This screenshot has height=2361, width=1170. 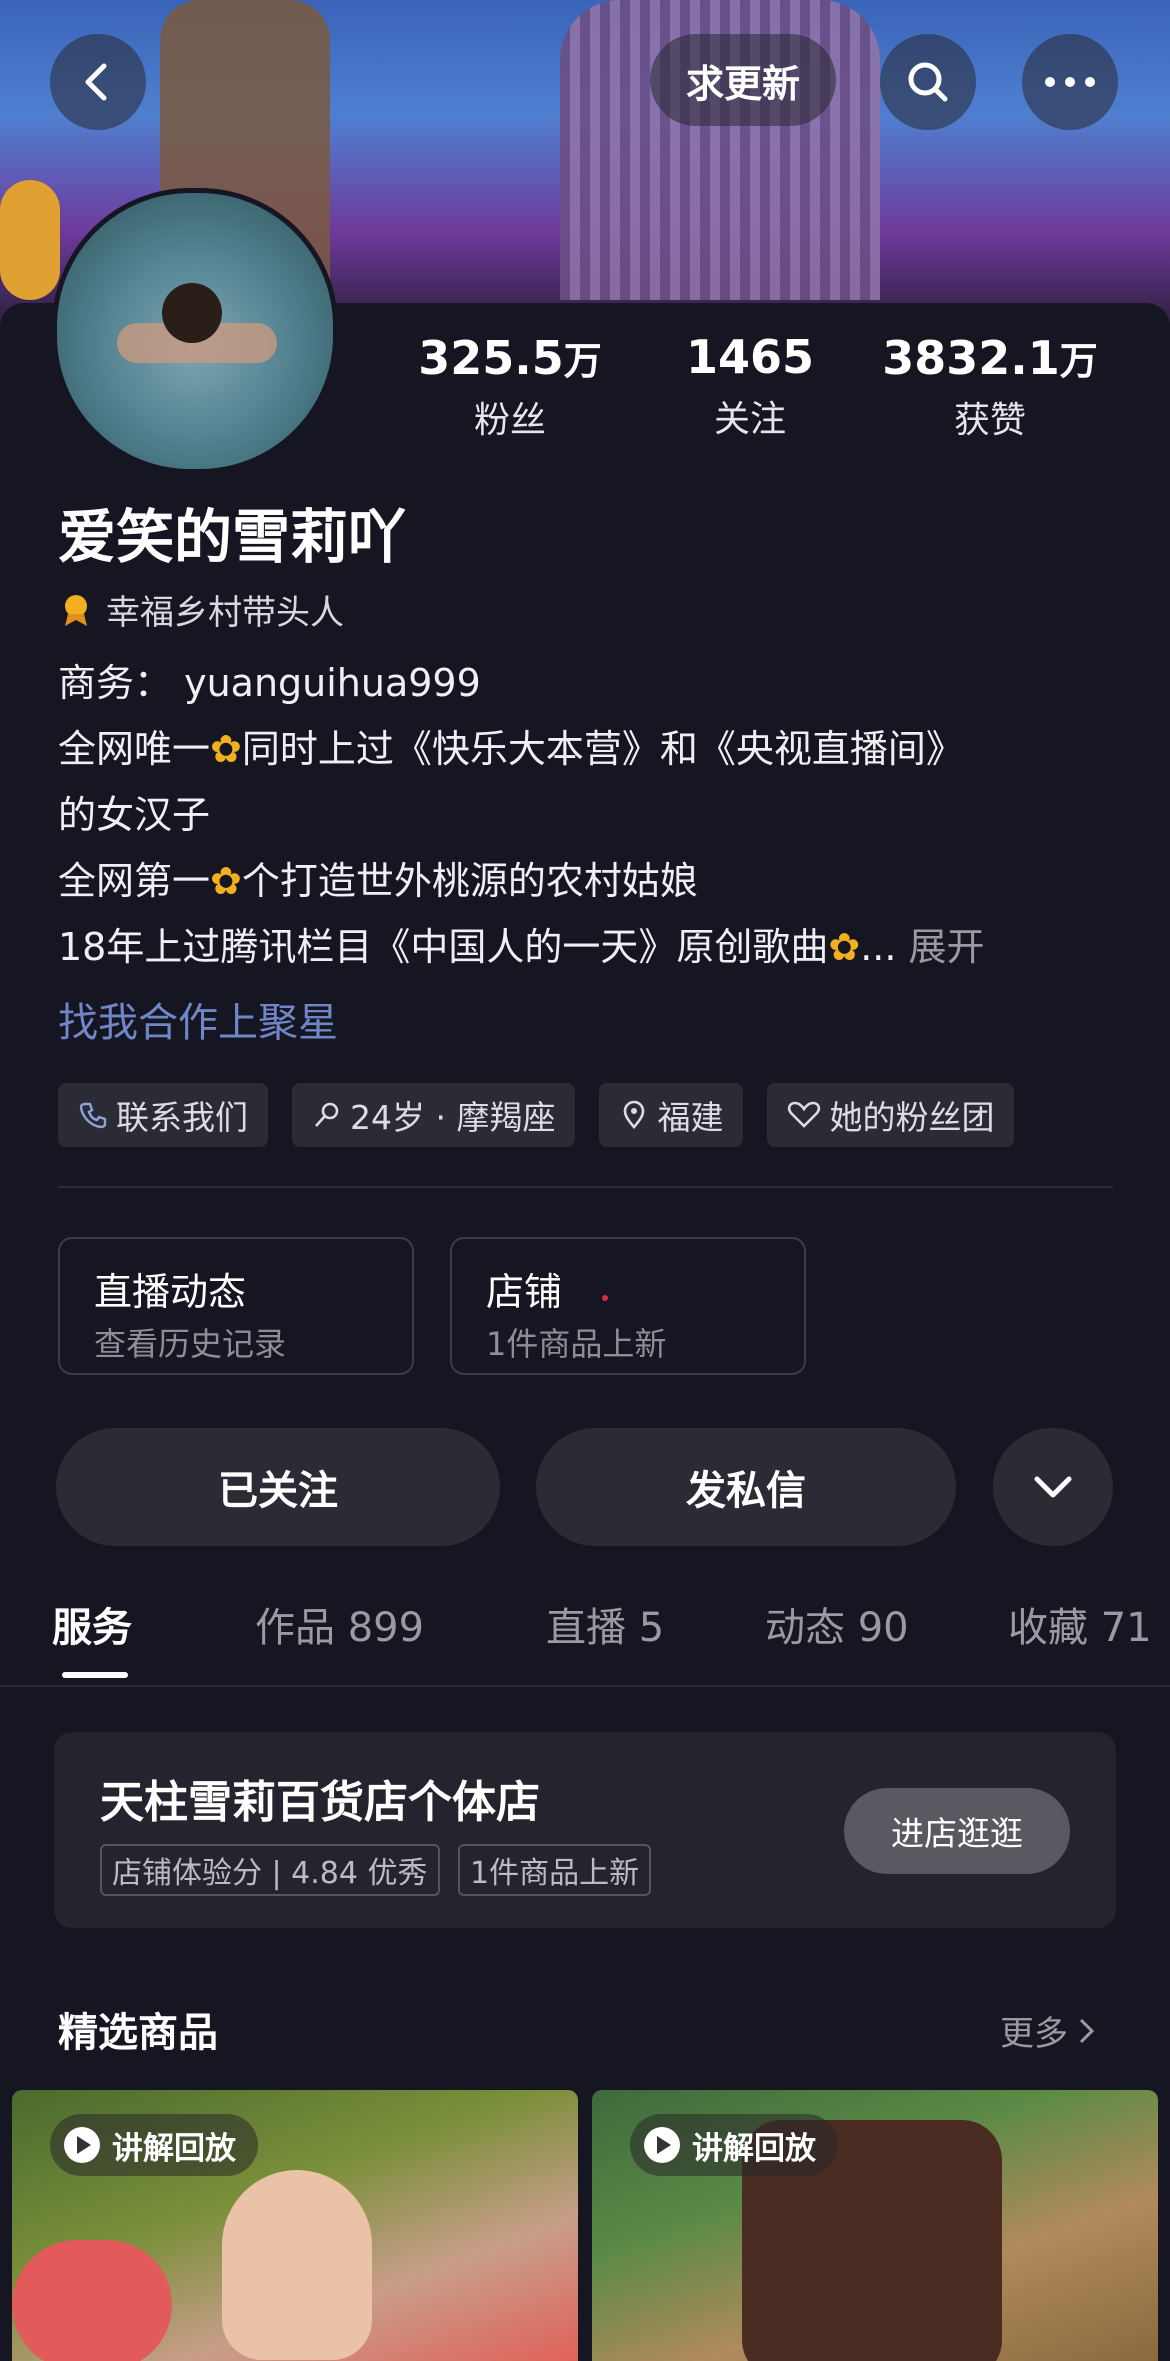 I want to click on shop-card: 店铺 1件商品上新, so click(x=628, y=1306).